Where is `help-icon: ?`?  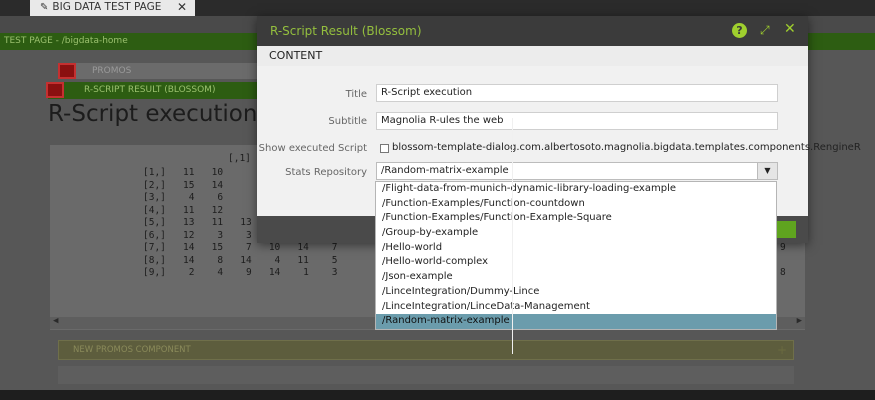
help-icon: ? is located at coordinates (739, 30).